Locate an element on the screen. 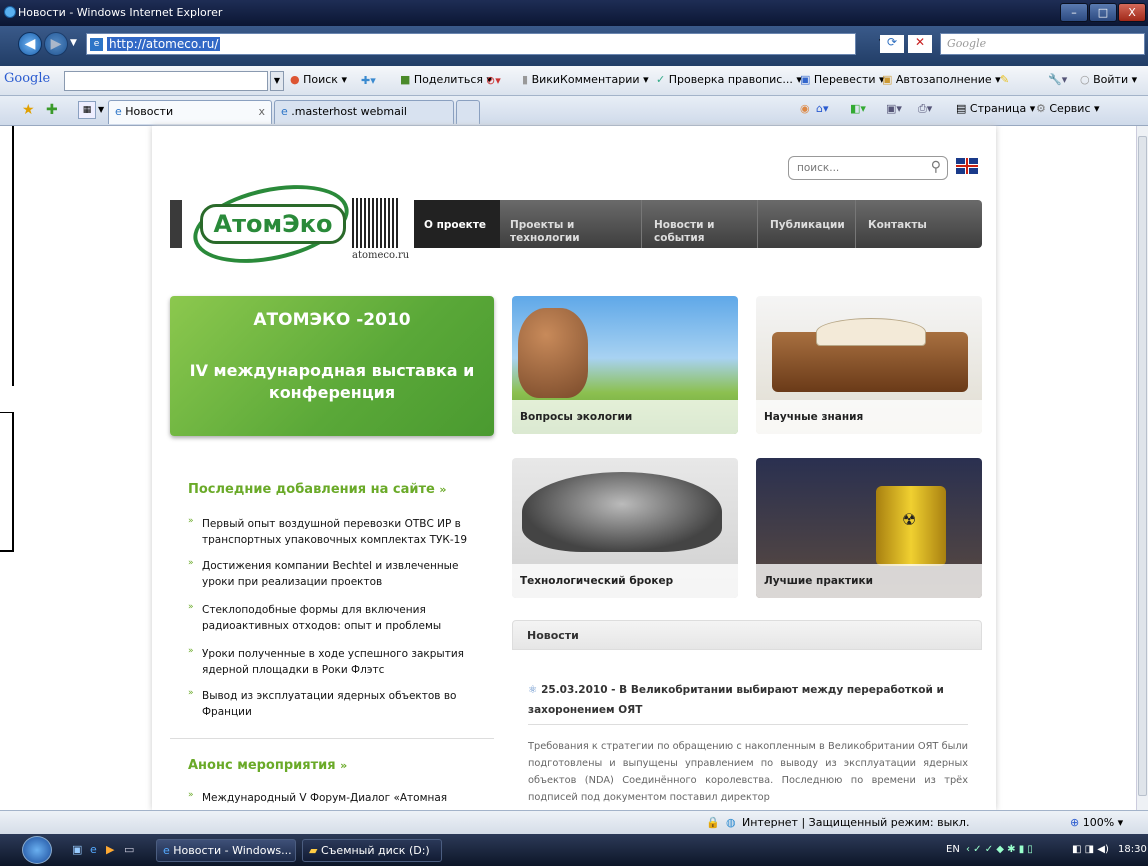 The width and height of the screenshot is (1148, 866). vertical-scrollbar is located at coordinates (1142, 468).